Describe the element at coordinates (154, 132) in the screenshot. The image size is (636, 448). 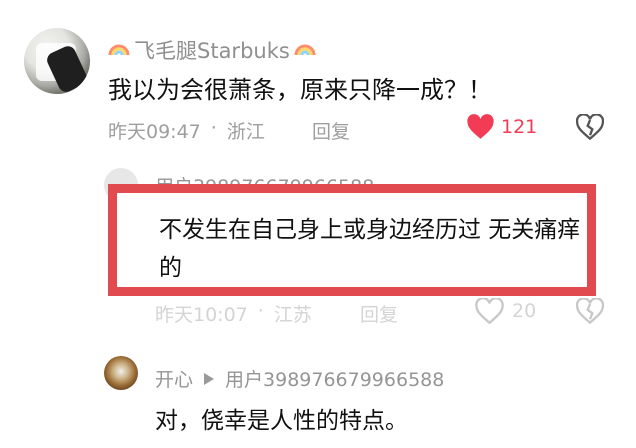
I see `comment-time: 昨天09:47` at that location.